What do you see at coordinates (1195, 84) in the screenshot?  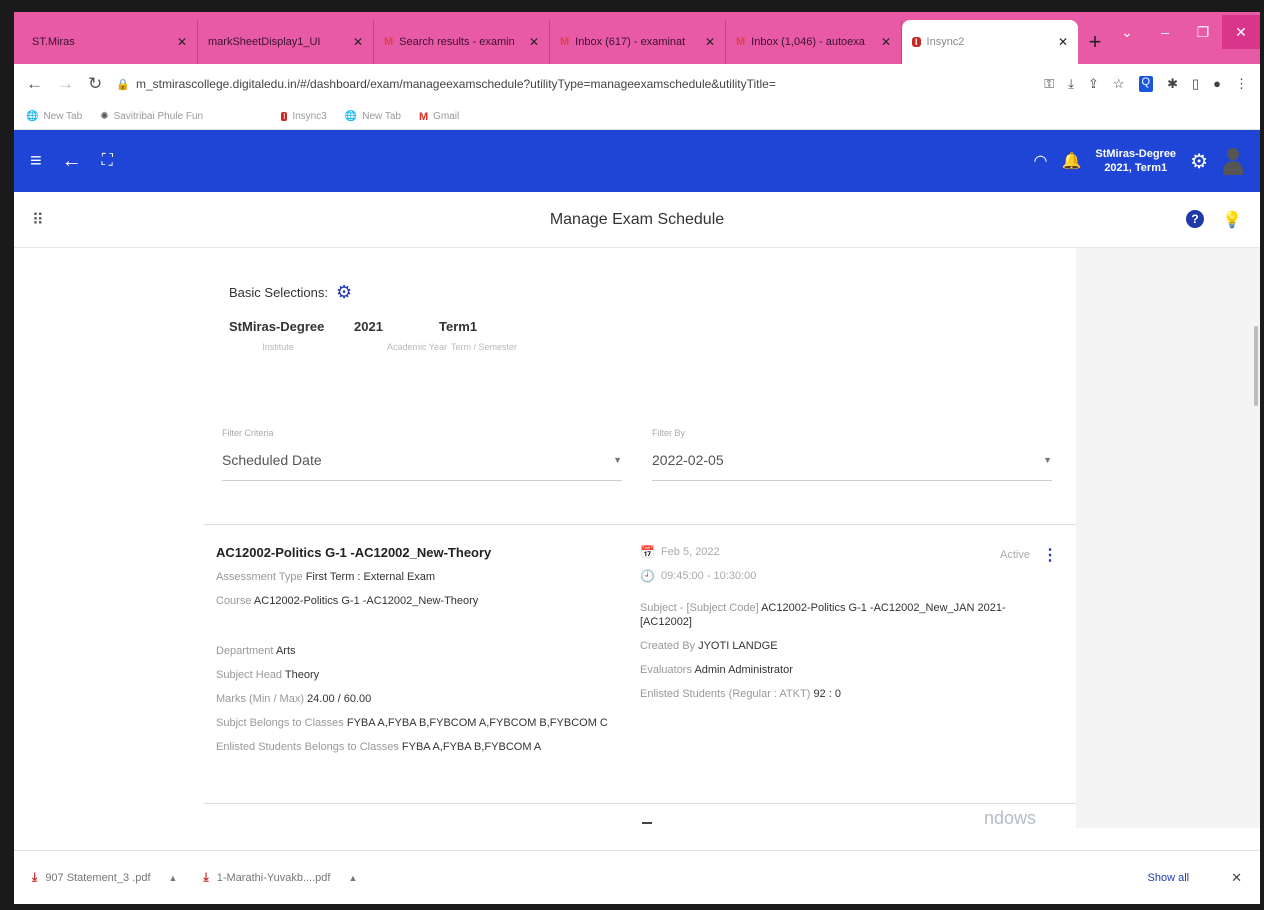 I see `sidepanel-icon: ▯` at bounding box center [1195, 84].